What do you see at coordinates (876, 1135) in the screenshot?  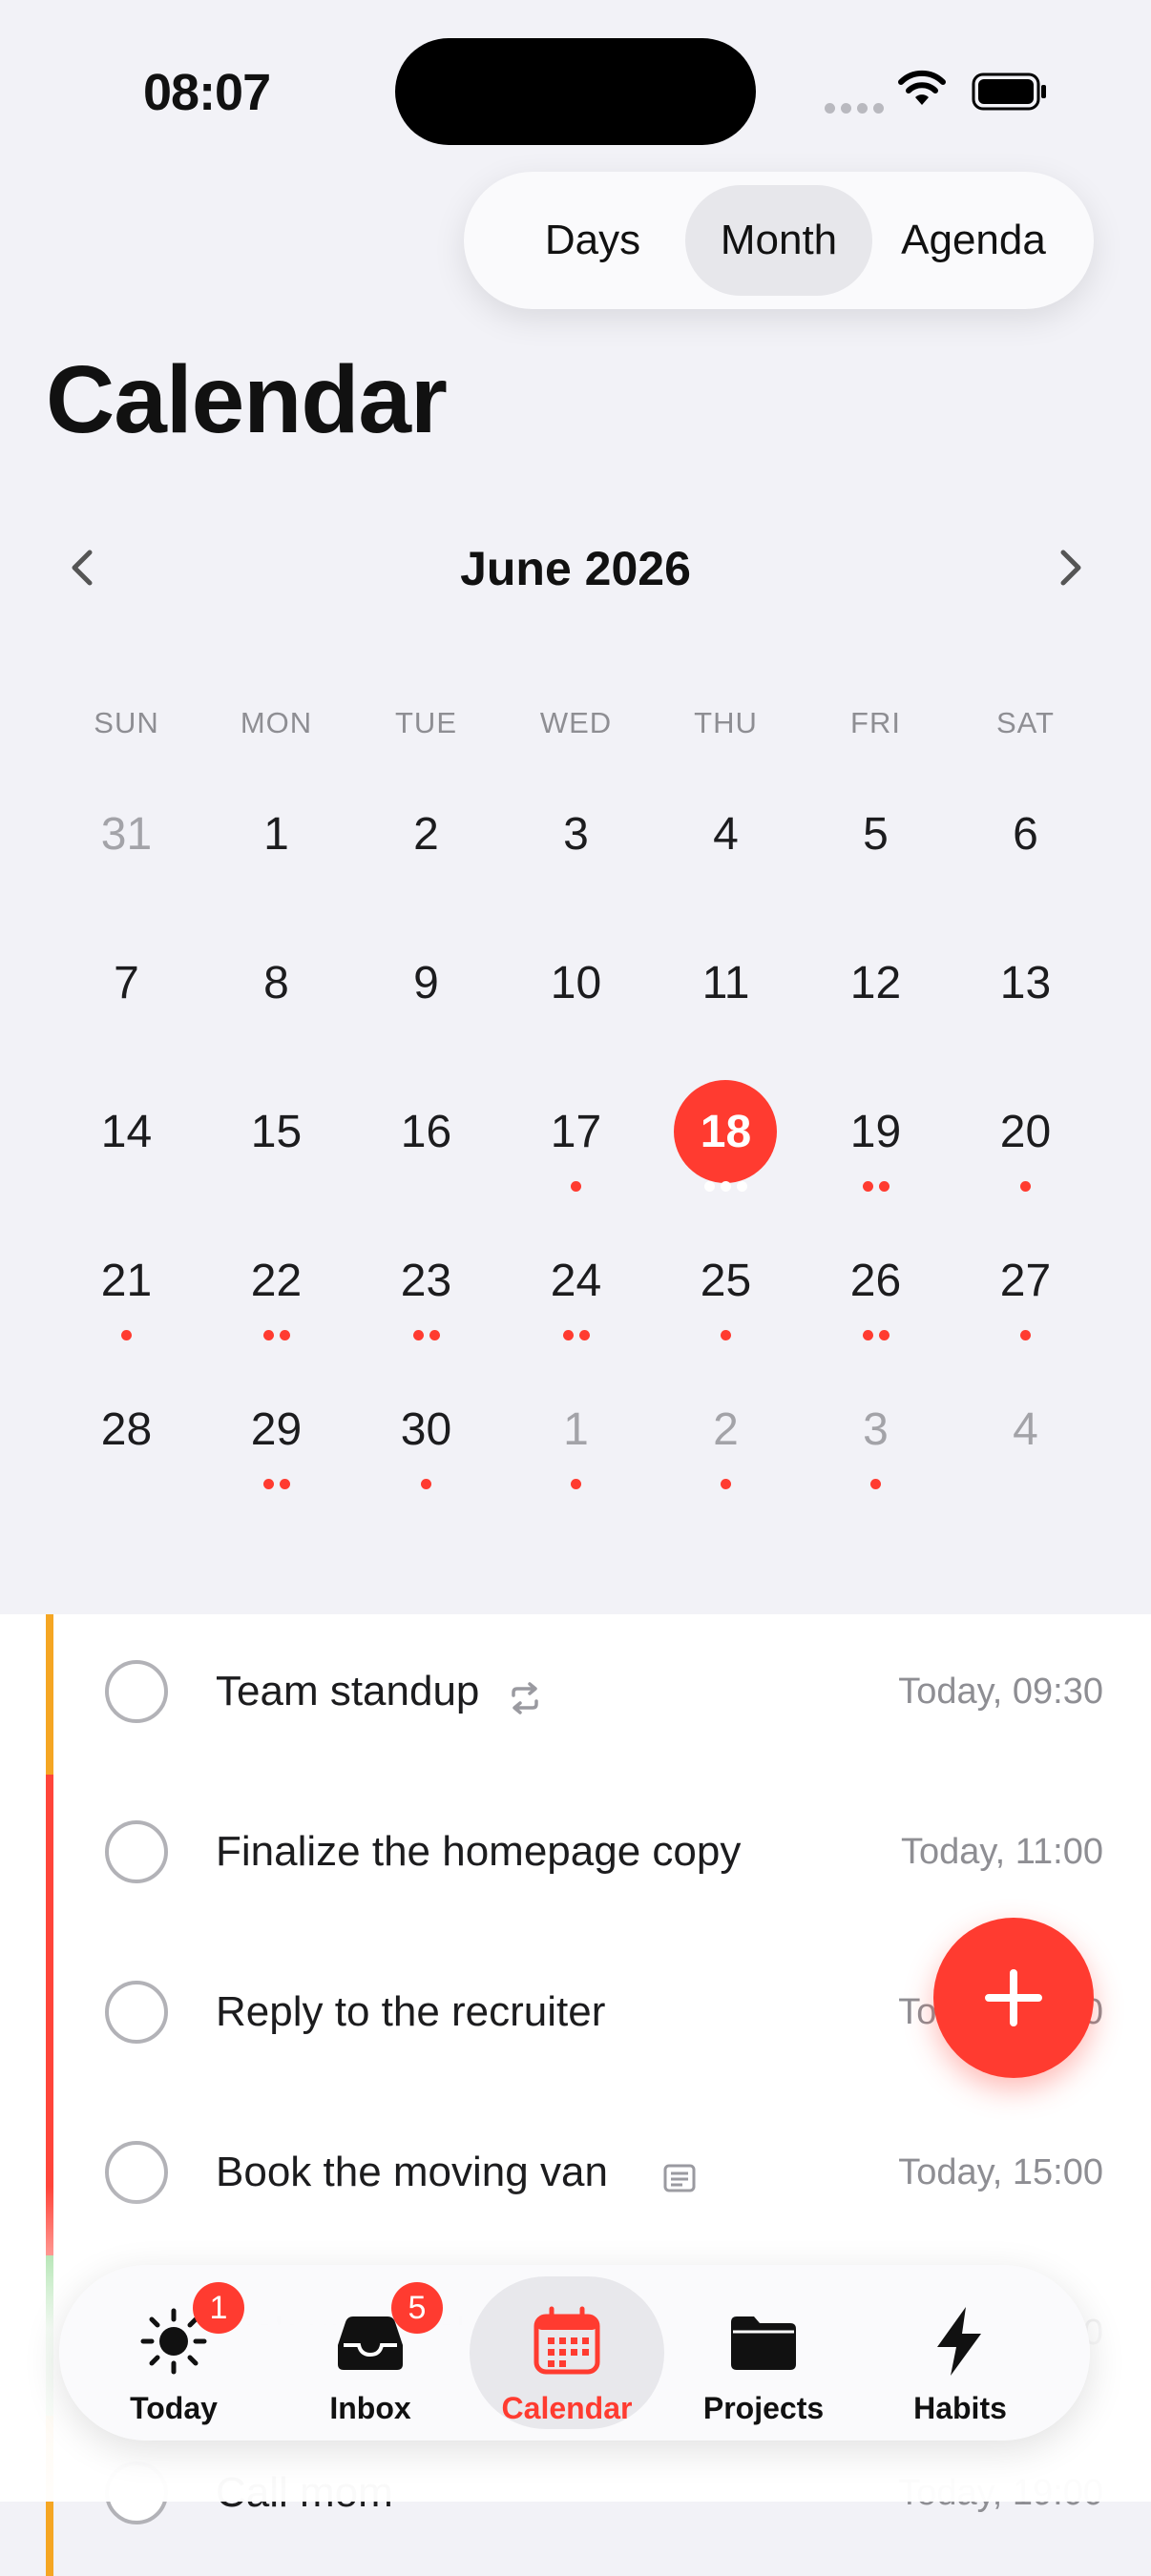 I see `calendar-day: 19` at bounding box center [876, 1135].